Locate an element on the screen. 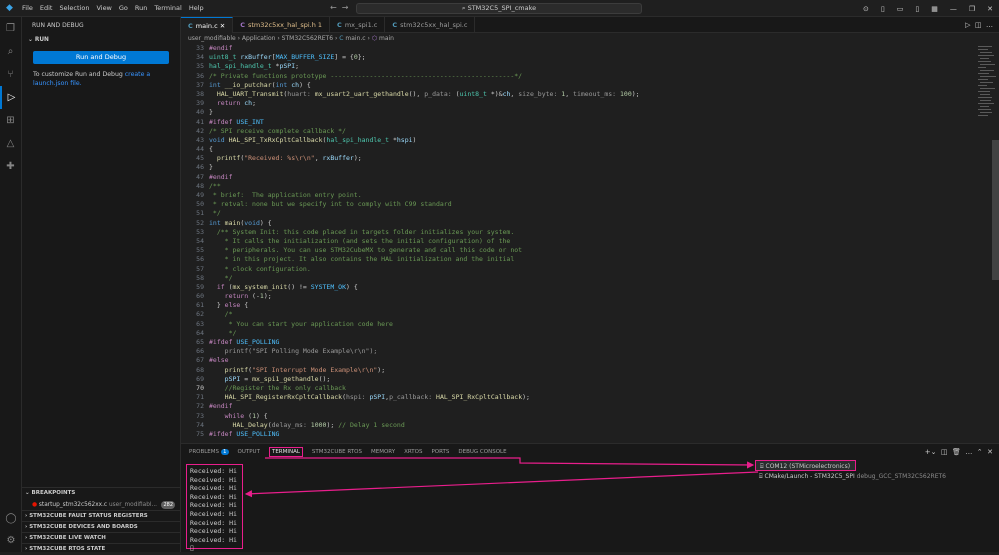 Image resolution: width=999 pixels, height=555 pixels. code-line: 51 */ is located at coordinates (578, 213).